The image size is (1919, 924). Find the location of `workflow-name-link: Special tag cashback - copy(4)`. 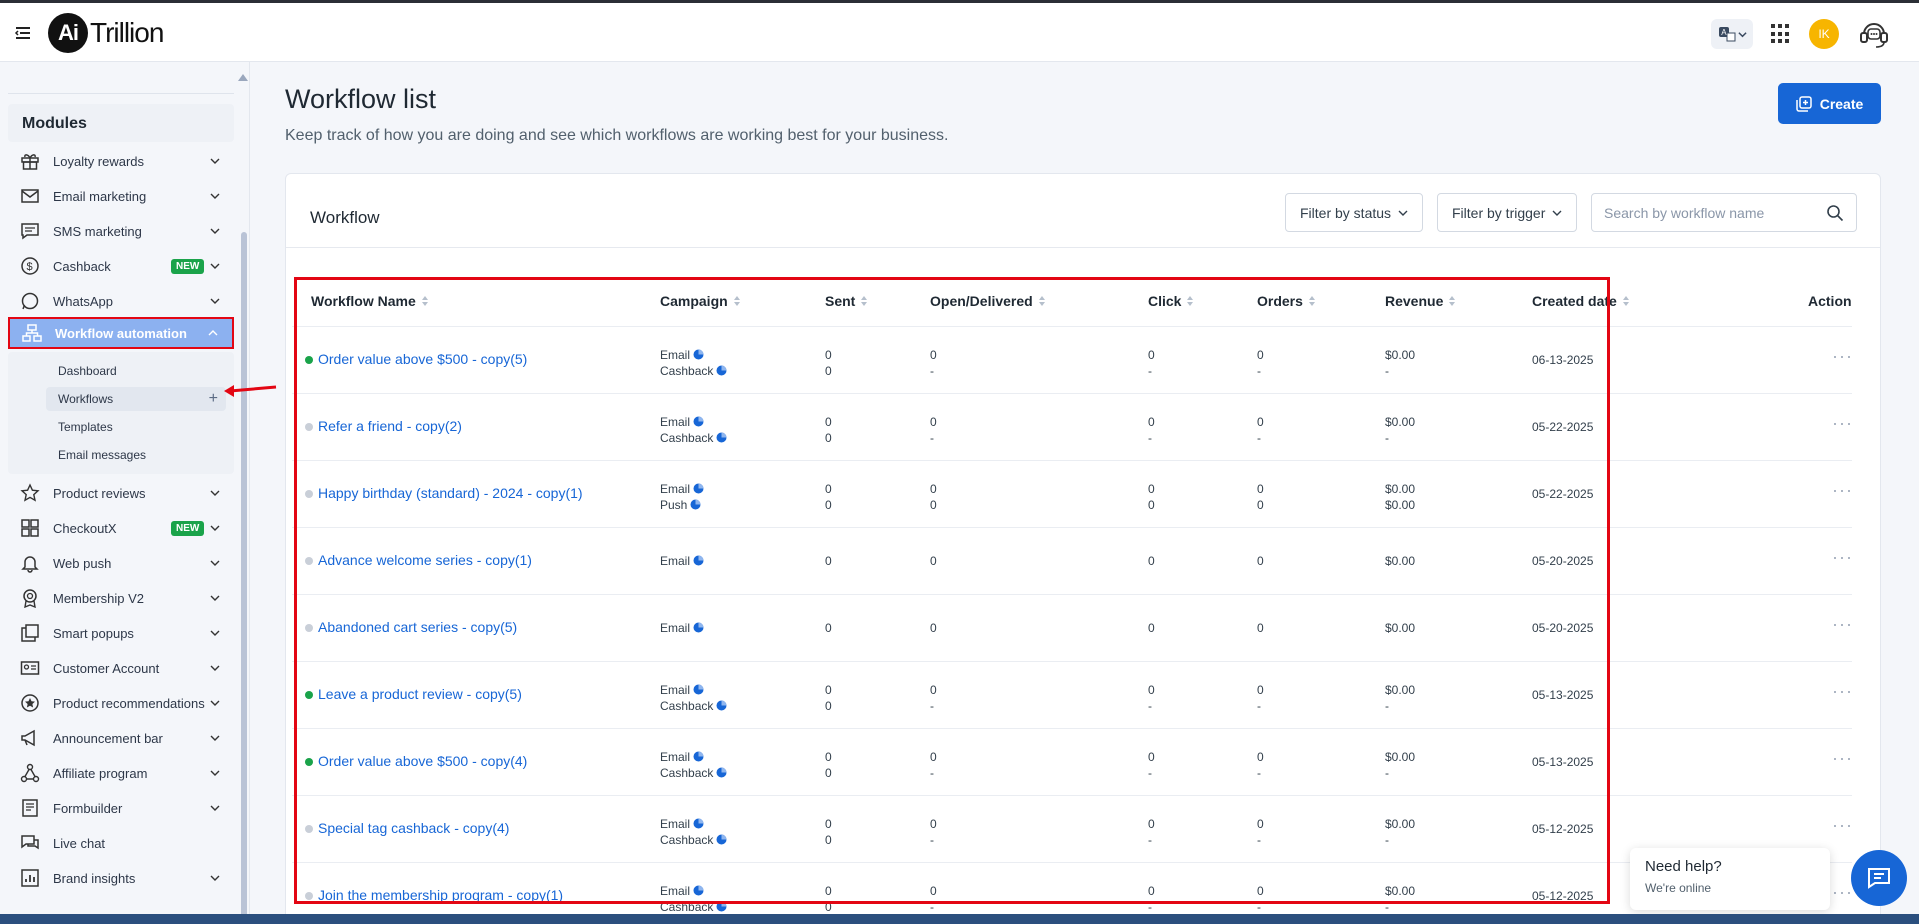

workflow-name-link: Special tag cashback - copy(4) is located at coordinates (413, 828).